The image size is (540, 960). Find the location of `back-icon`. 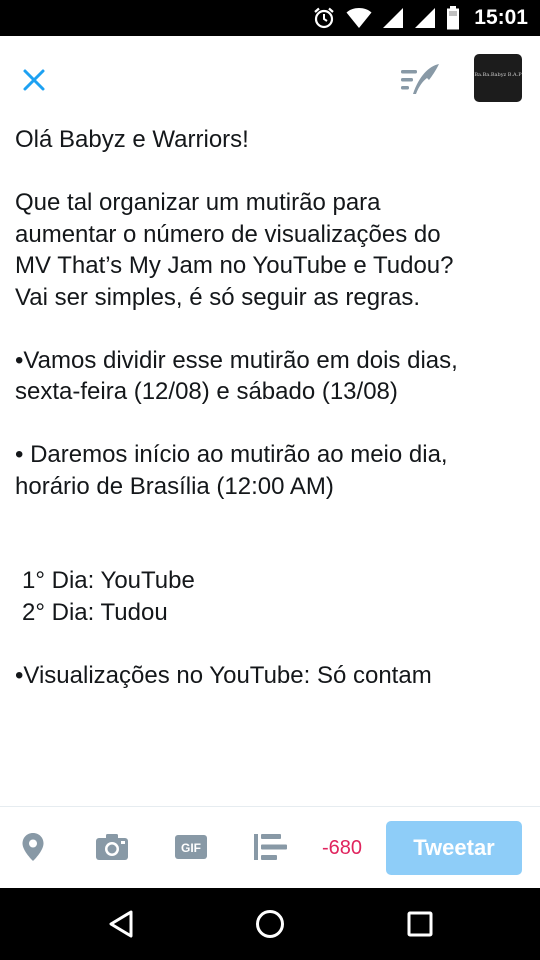

back-icon is located at coordinates (121, 924).